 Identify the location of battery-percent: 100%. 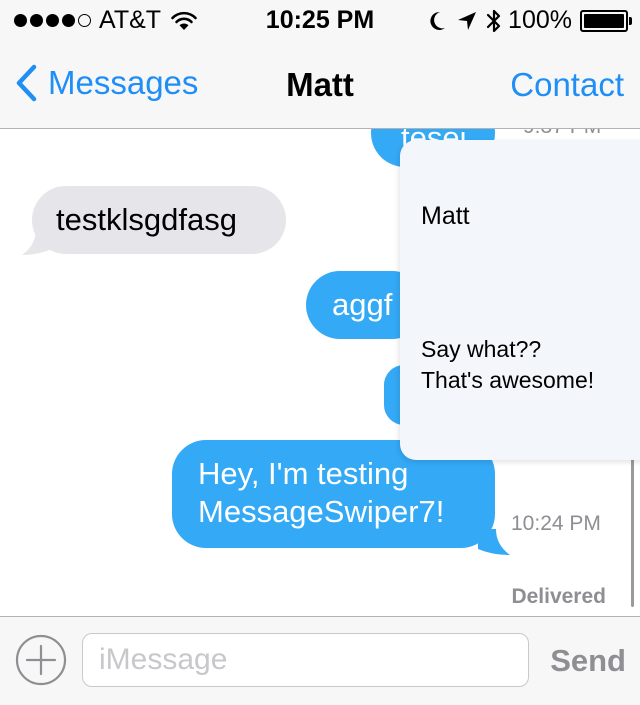
(540, 20).